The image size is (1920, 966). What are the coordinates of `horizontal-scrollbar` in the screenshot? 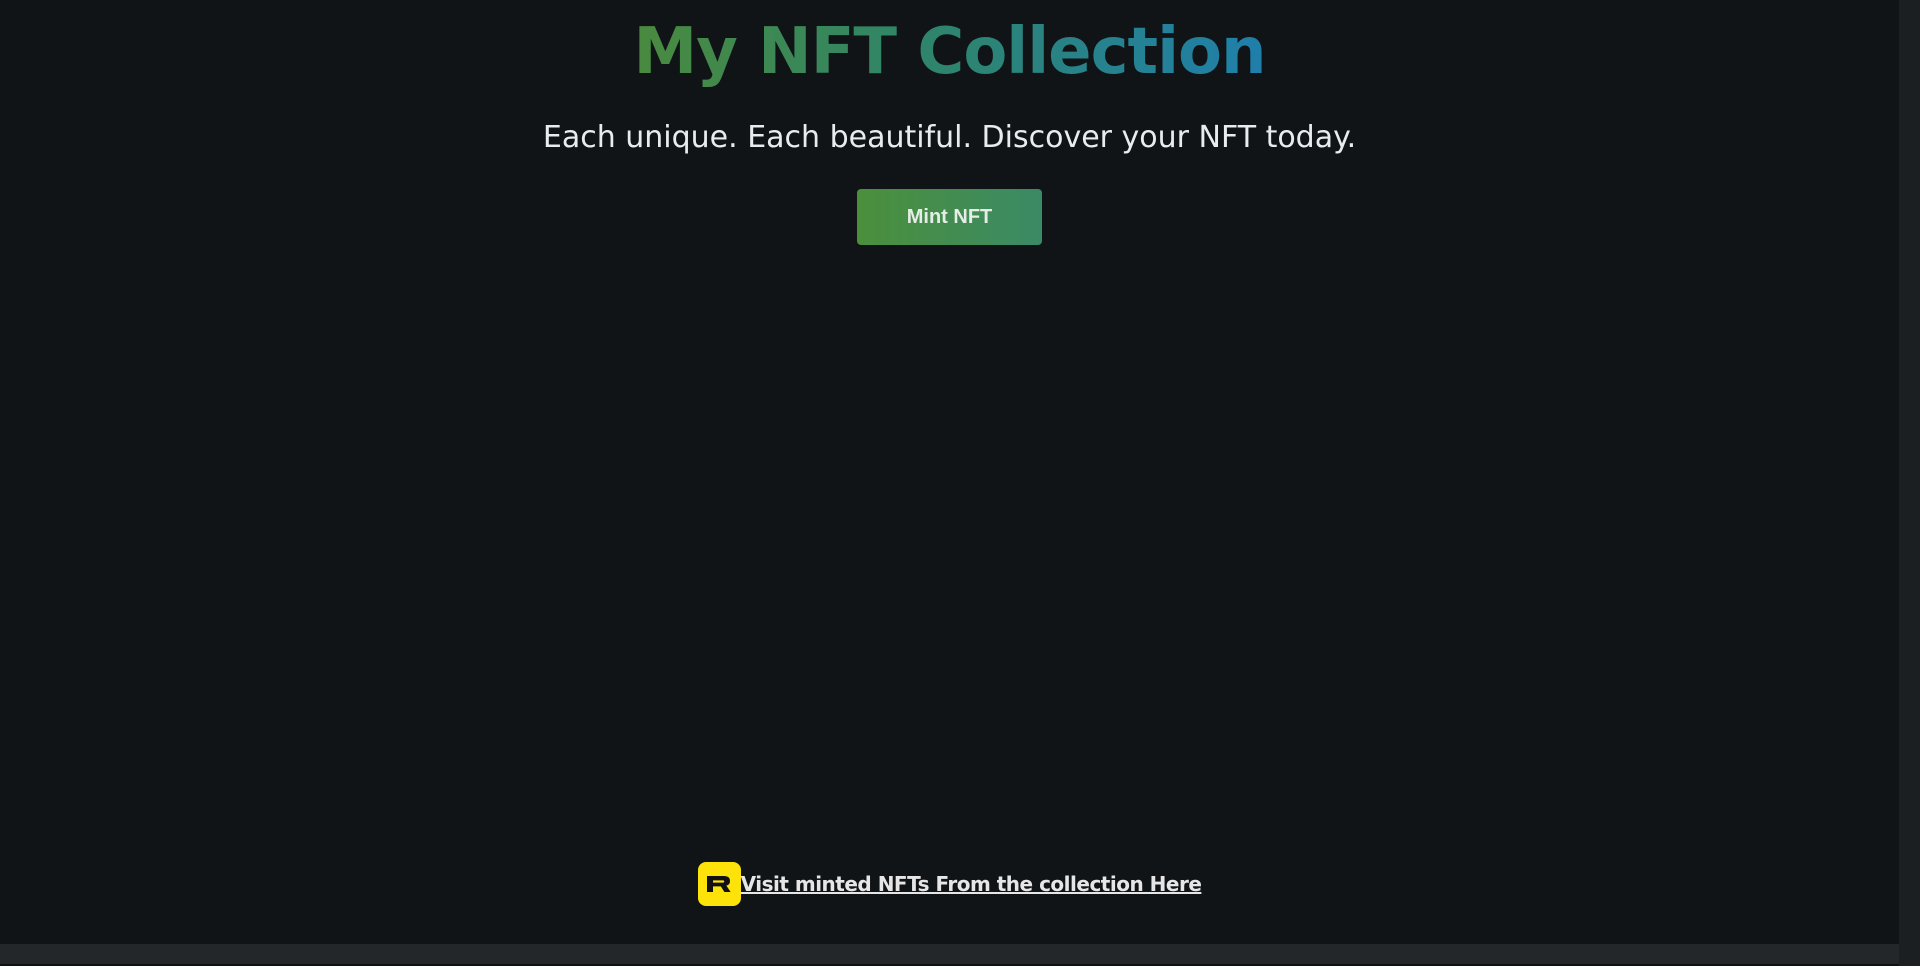 It's located at (949, 954).